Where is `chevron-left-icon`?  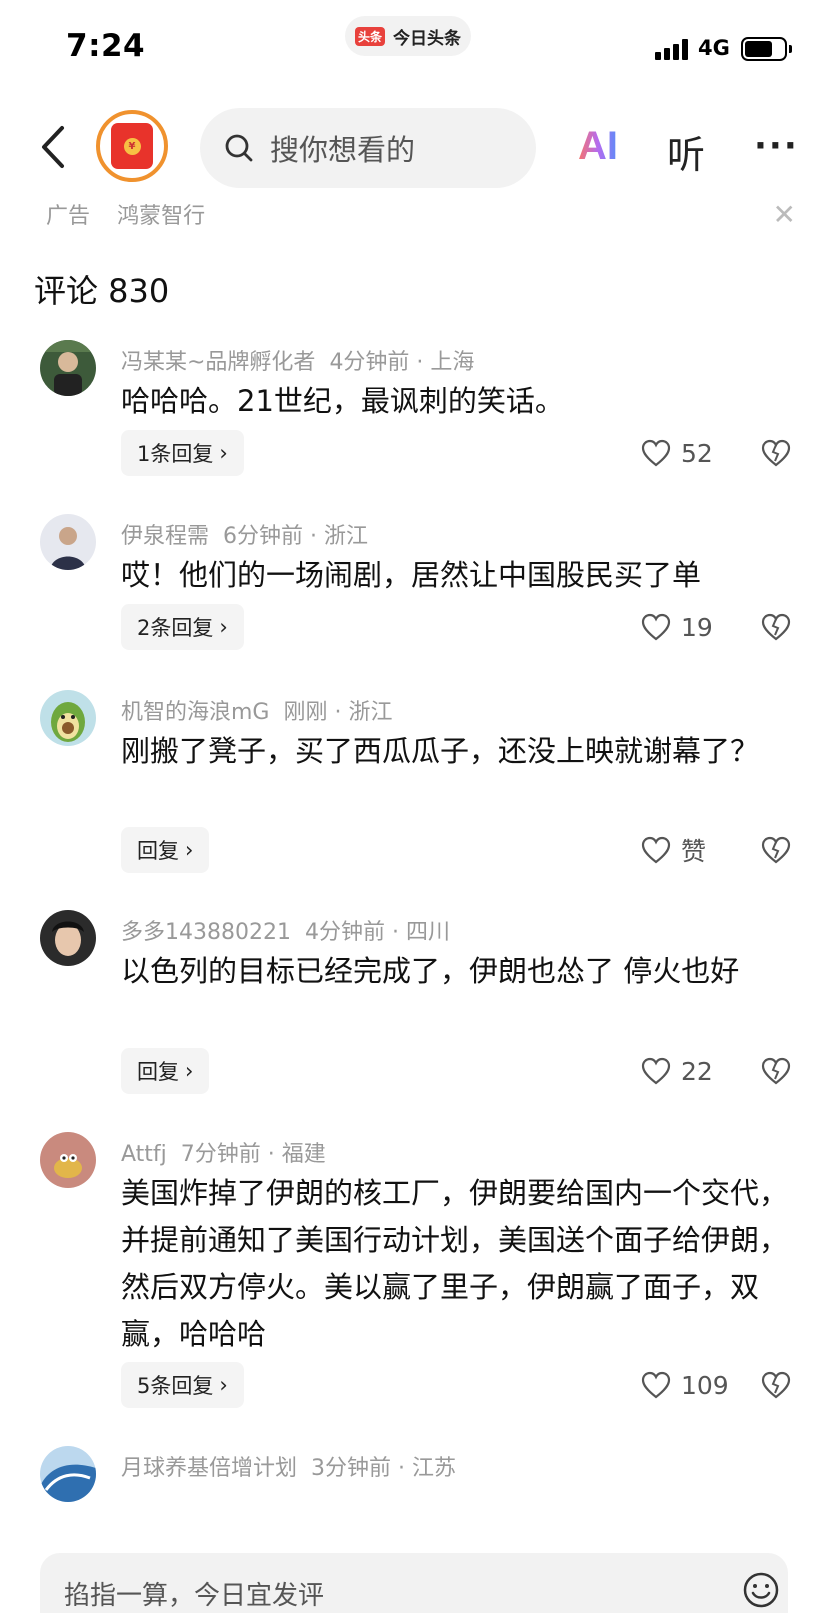
chevron-left-icon is located at coordinates (53, 147).